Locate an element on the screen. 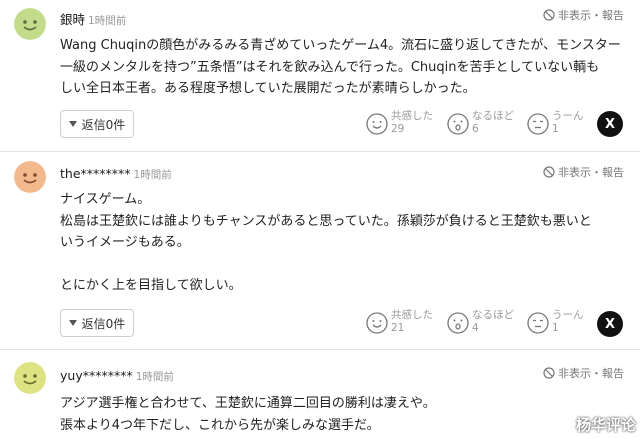  comment-line: アジア選手権と合わせて、王楚欽に通算二回目の勝利は凄えや。 is located at coordinates (248, 403).